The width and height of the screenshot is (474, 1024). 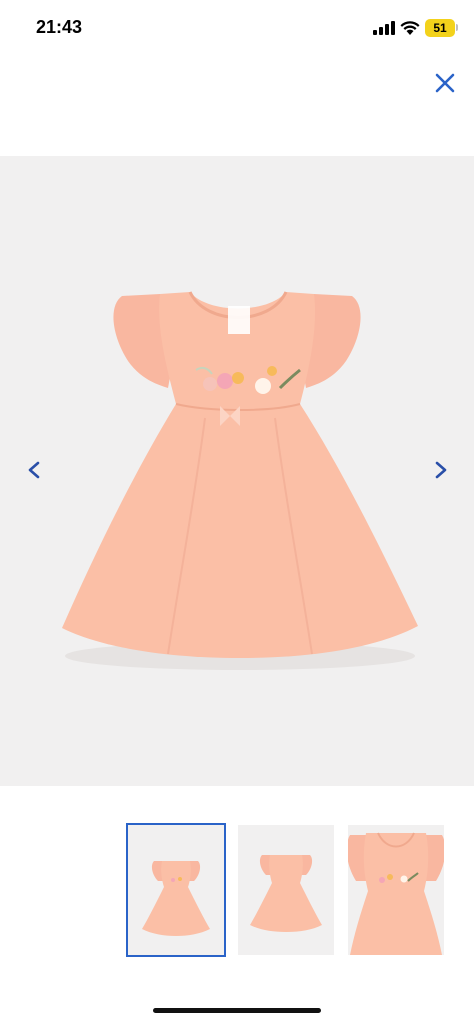 I want to click on status-bar: 21:43 51, so click(x=237, y=28).